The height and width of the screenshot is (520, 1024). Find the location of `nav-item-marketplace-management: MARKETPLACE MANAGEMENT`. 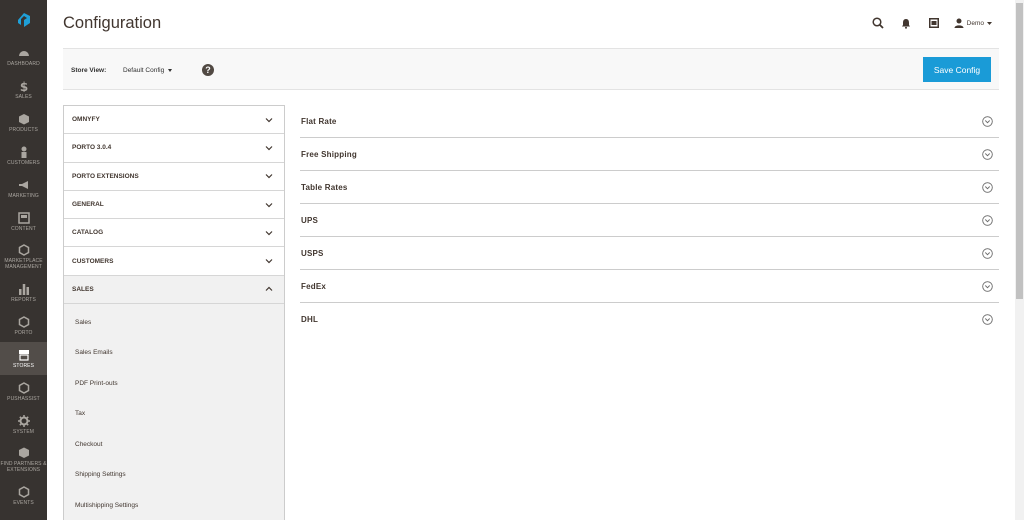

nav-item-marketplace-management: MARKETPLACE MANAGEMENT is located at coordinates (23, 257).